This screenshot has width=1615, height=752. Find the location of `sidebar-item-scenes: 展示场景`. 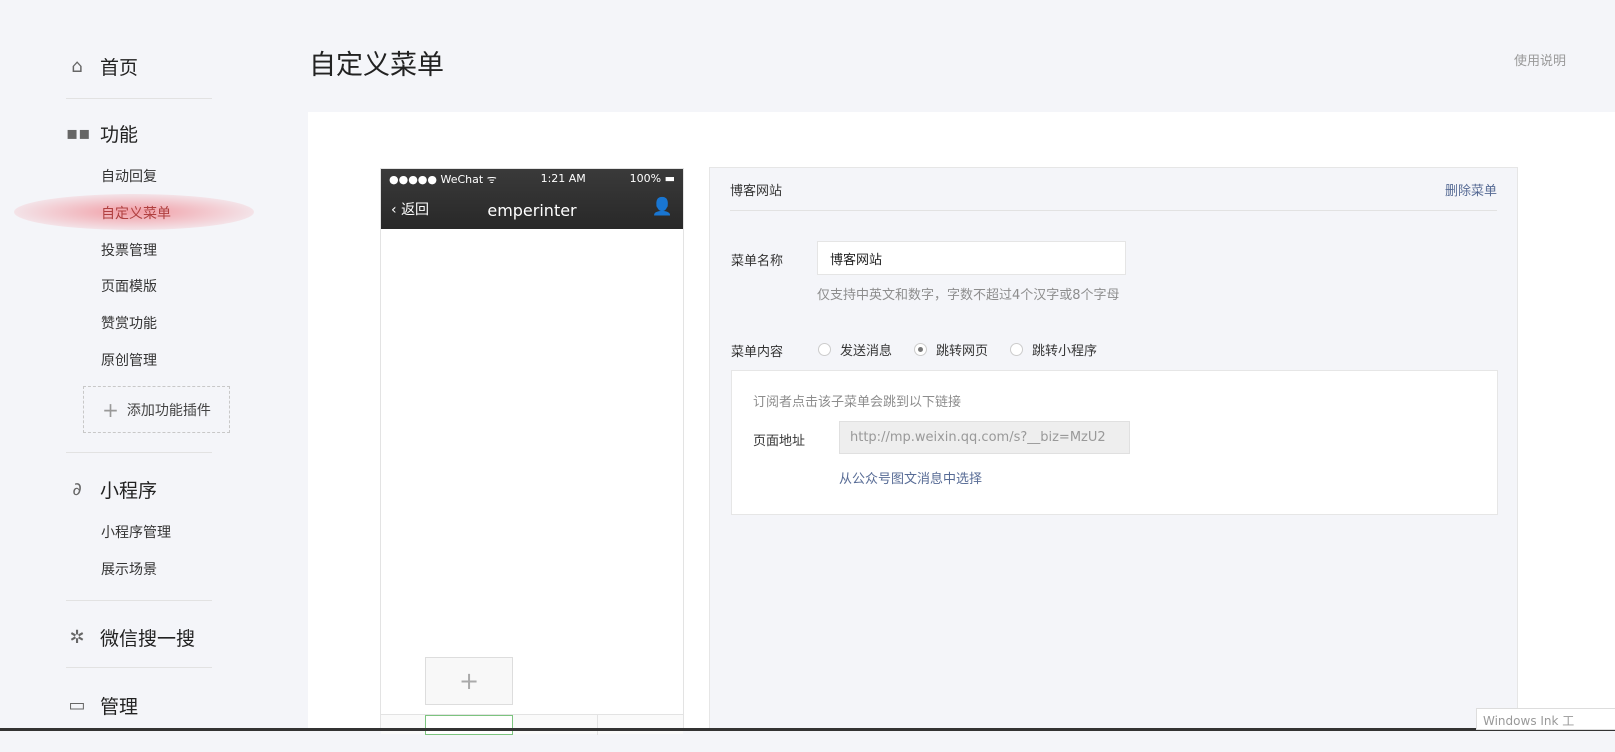

sidebar-item-scenes: 展示场景 is located at coordinates (129, 569).